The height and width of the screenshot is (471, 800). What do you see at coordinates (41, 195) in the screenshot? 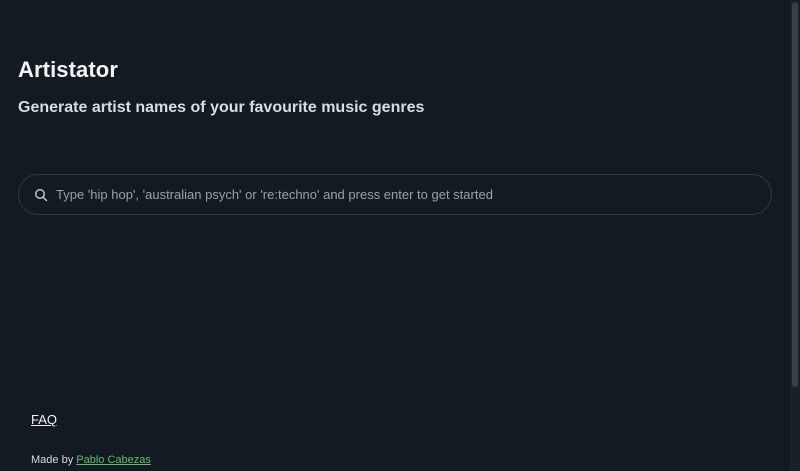
I see `search-icon` at bounding box center [41, 195].